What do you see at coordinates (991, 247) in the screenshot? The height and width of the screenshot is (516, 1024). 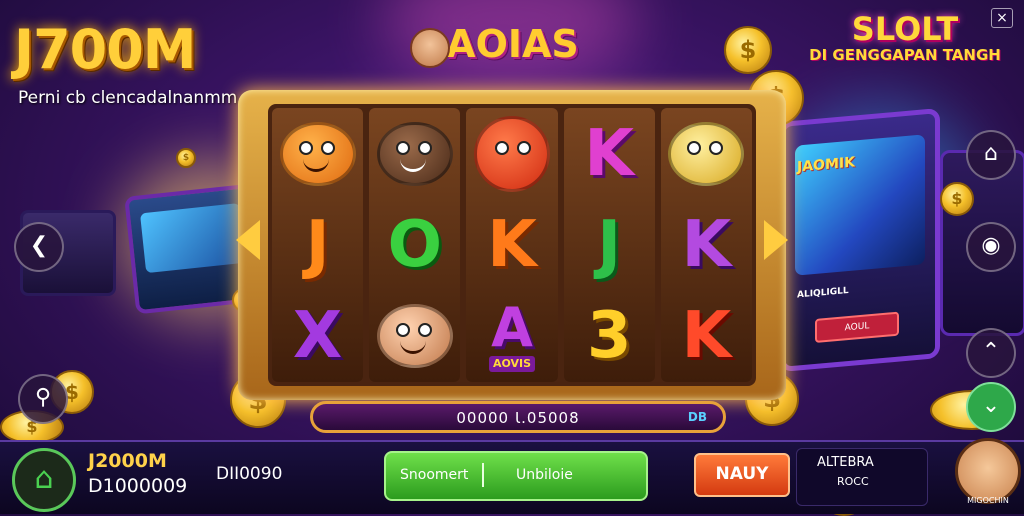 I see `record-icon: ◉` at bounding box center [991, 247].